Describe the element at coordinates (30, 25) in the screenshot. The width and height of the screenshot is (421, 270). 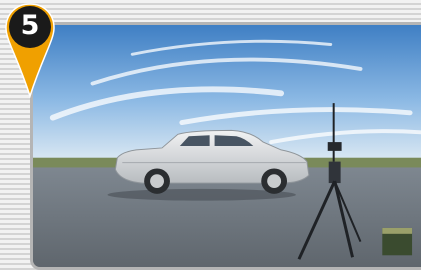
I see `step-number: 5` at that location.